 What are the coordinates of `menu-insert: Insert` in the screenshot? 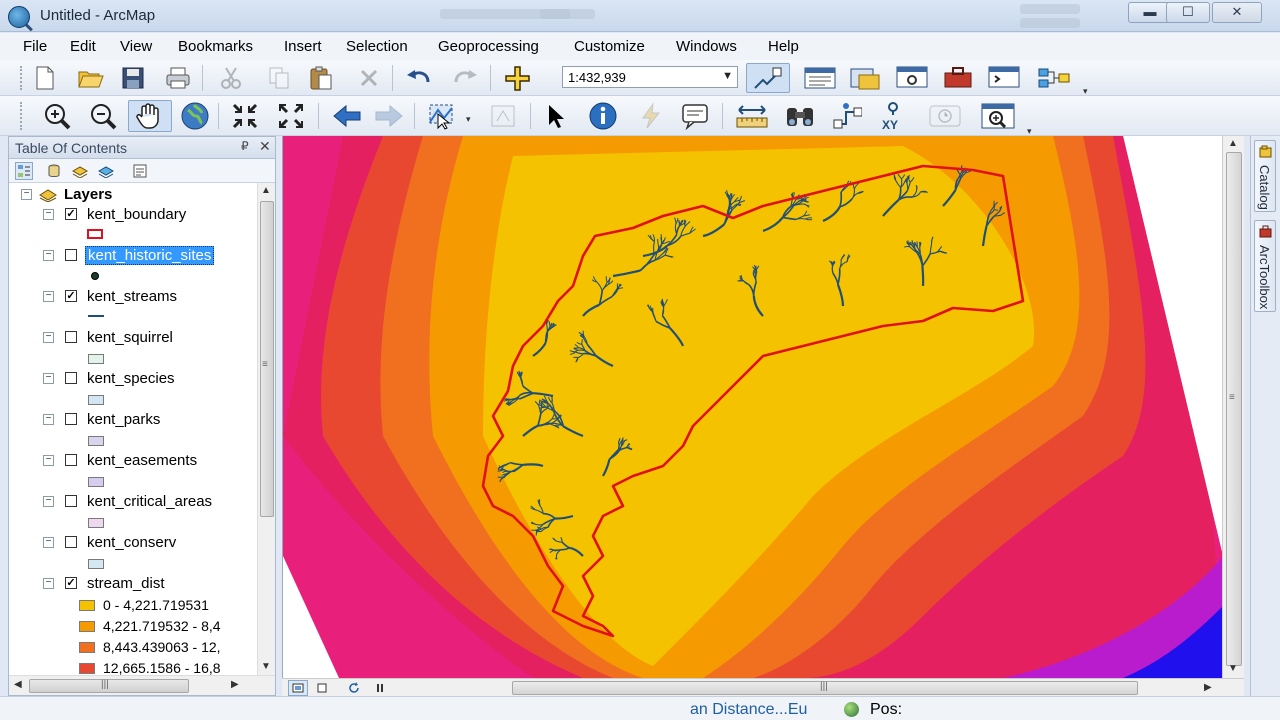 It's located at (303, 46).